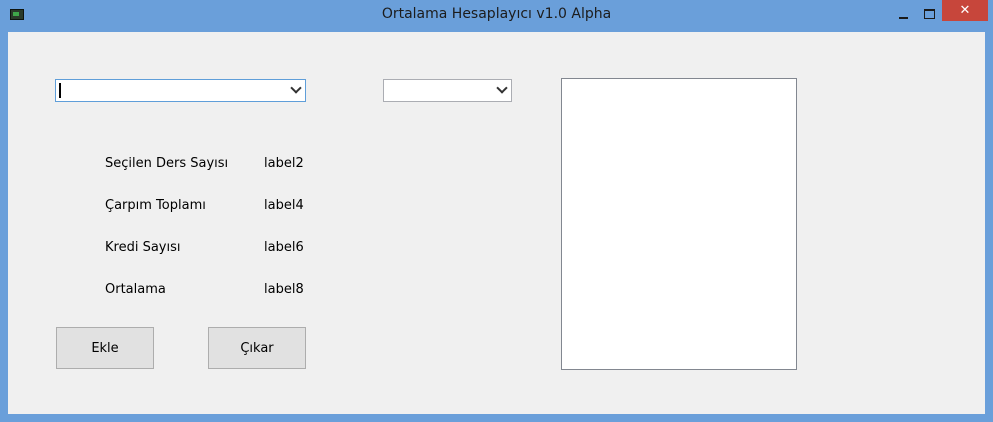  I want to click on product-sum-caption: Çarpım Toplamı, so click(155, 205).